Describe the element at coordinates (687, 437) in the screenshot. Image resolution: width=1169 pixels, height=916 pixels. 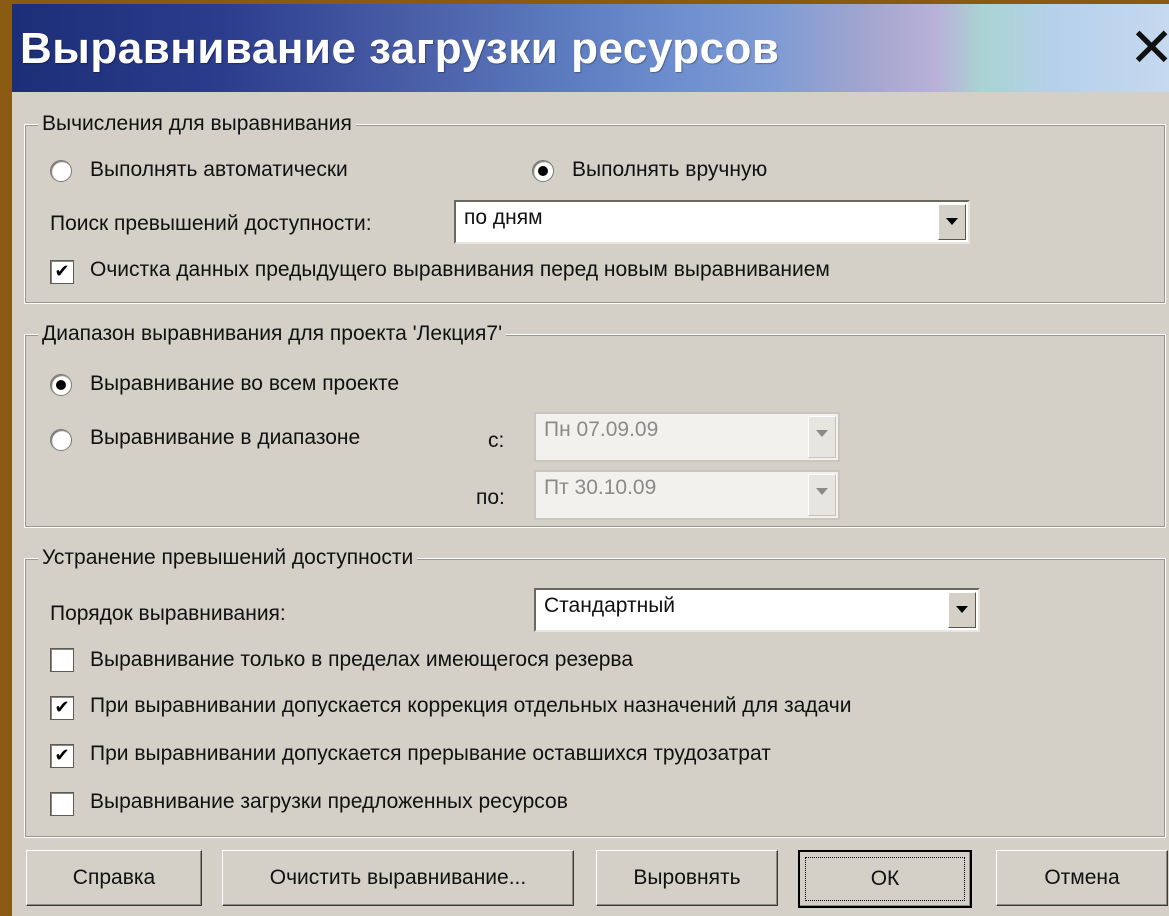
I see `from-date-select: Пн 07.09.09` at that location.